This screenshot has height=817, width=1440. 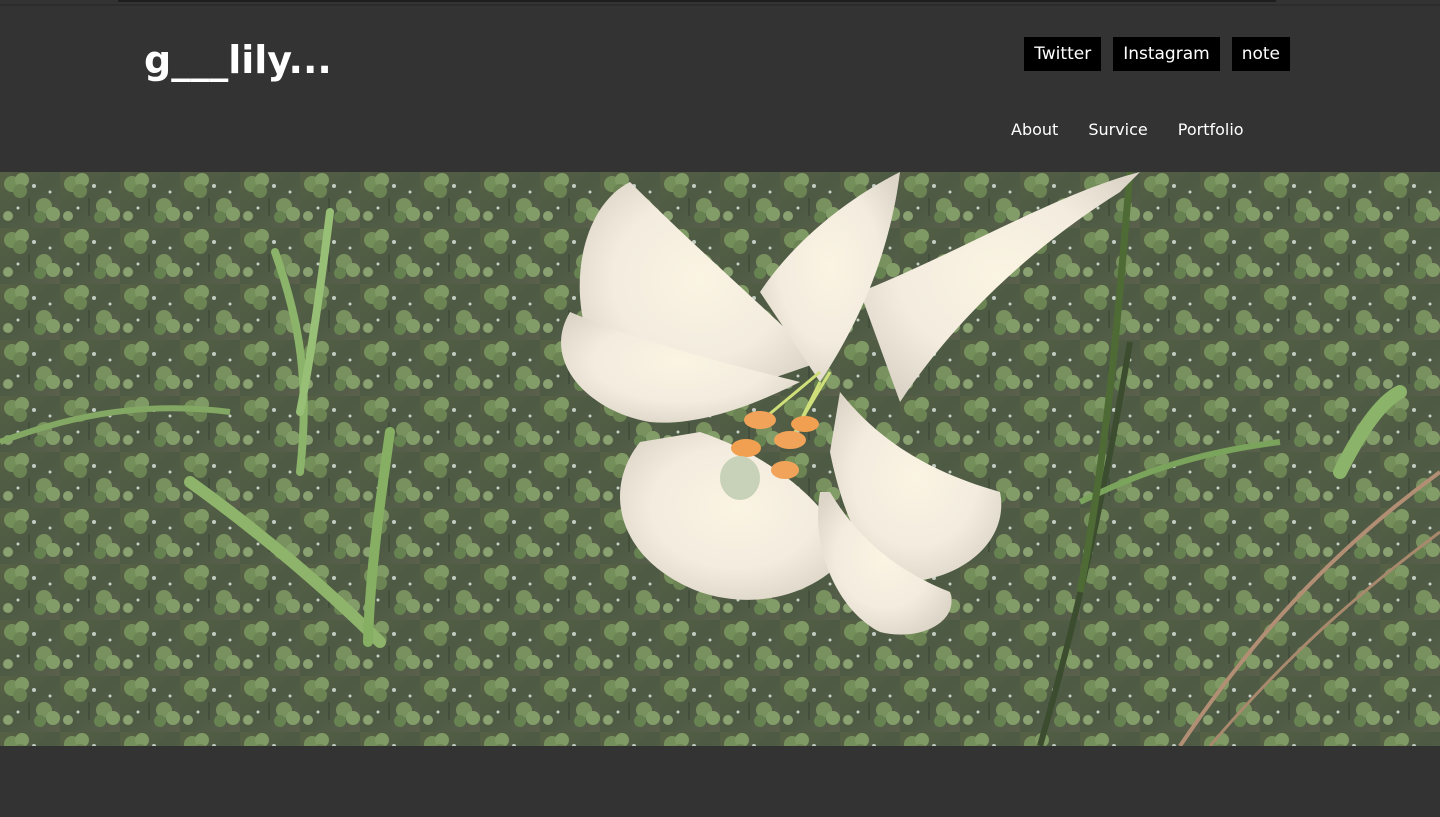 I want to click on instagram-link: Instagram, so click(x=1166, y=54).